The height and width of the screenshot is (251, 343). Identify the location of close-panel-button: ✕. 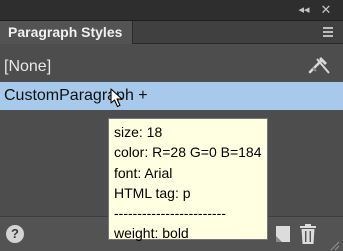
(326, 10).